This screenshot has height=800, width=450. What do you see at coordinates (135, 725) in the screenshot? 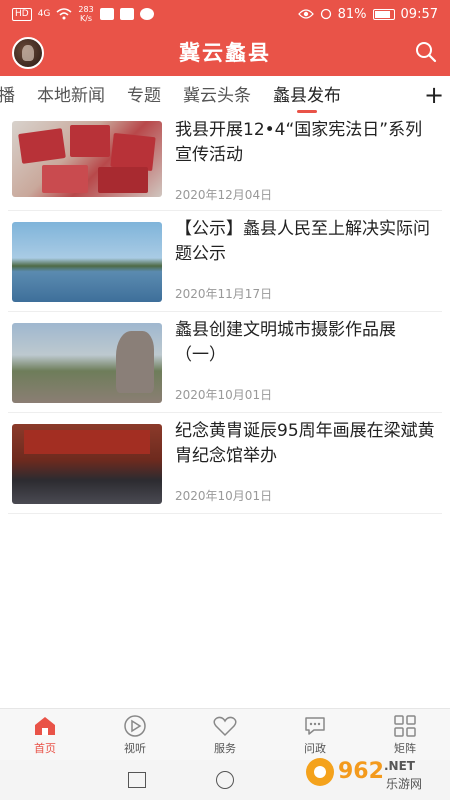
I see `play-icon` at bounding box center [135, 725].